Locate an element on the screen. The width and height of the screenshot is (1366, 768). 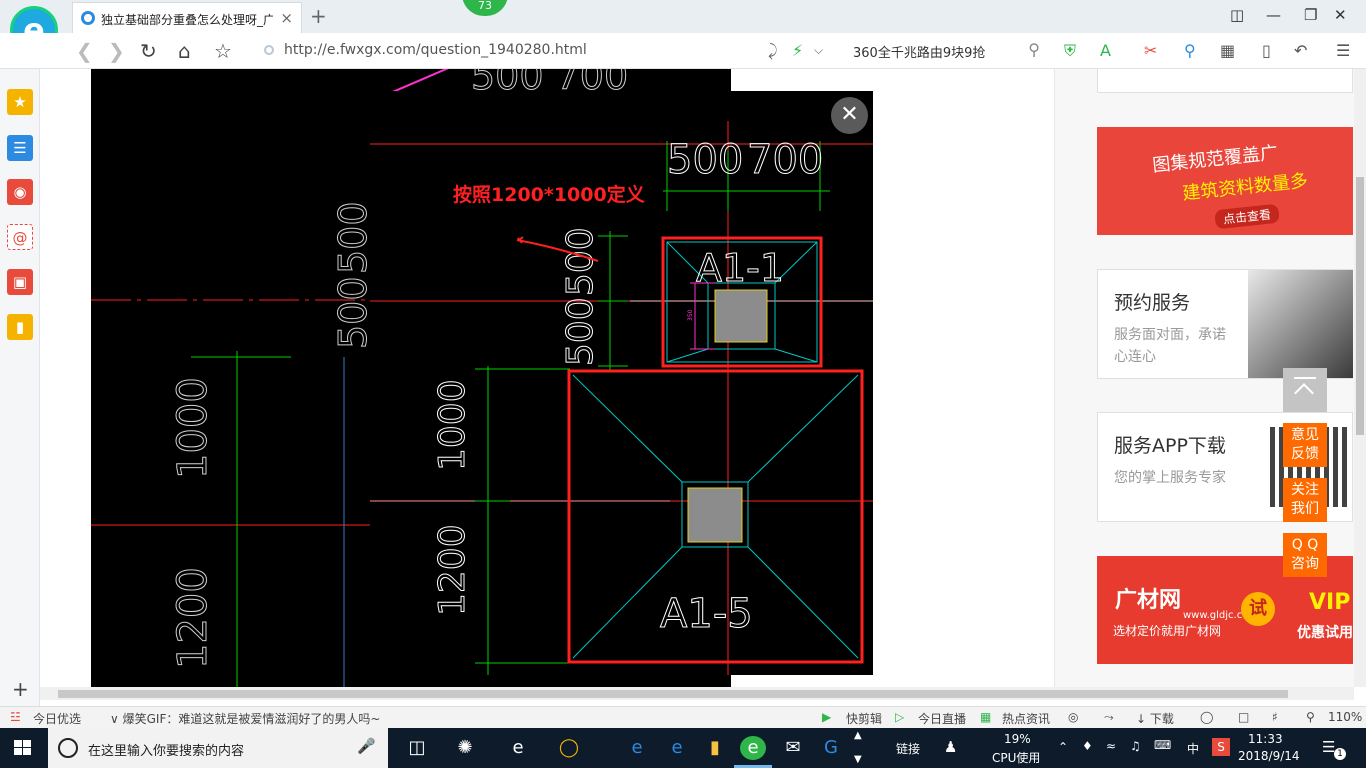
edge-e-icon: e is located at coordinates (518, 748).